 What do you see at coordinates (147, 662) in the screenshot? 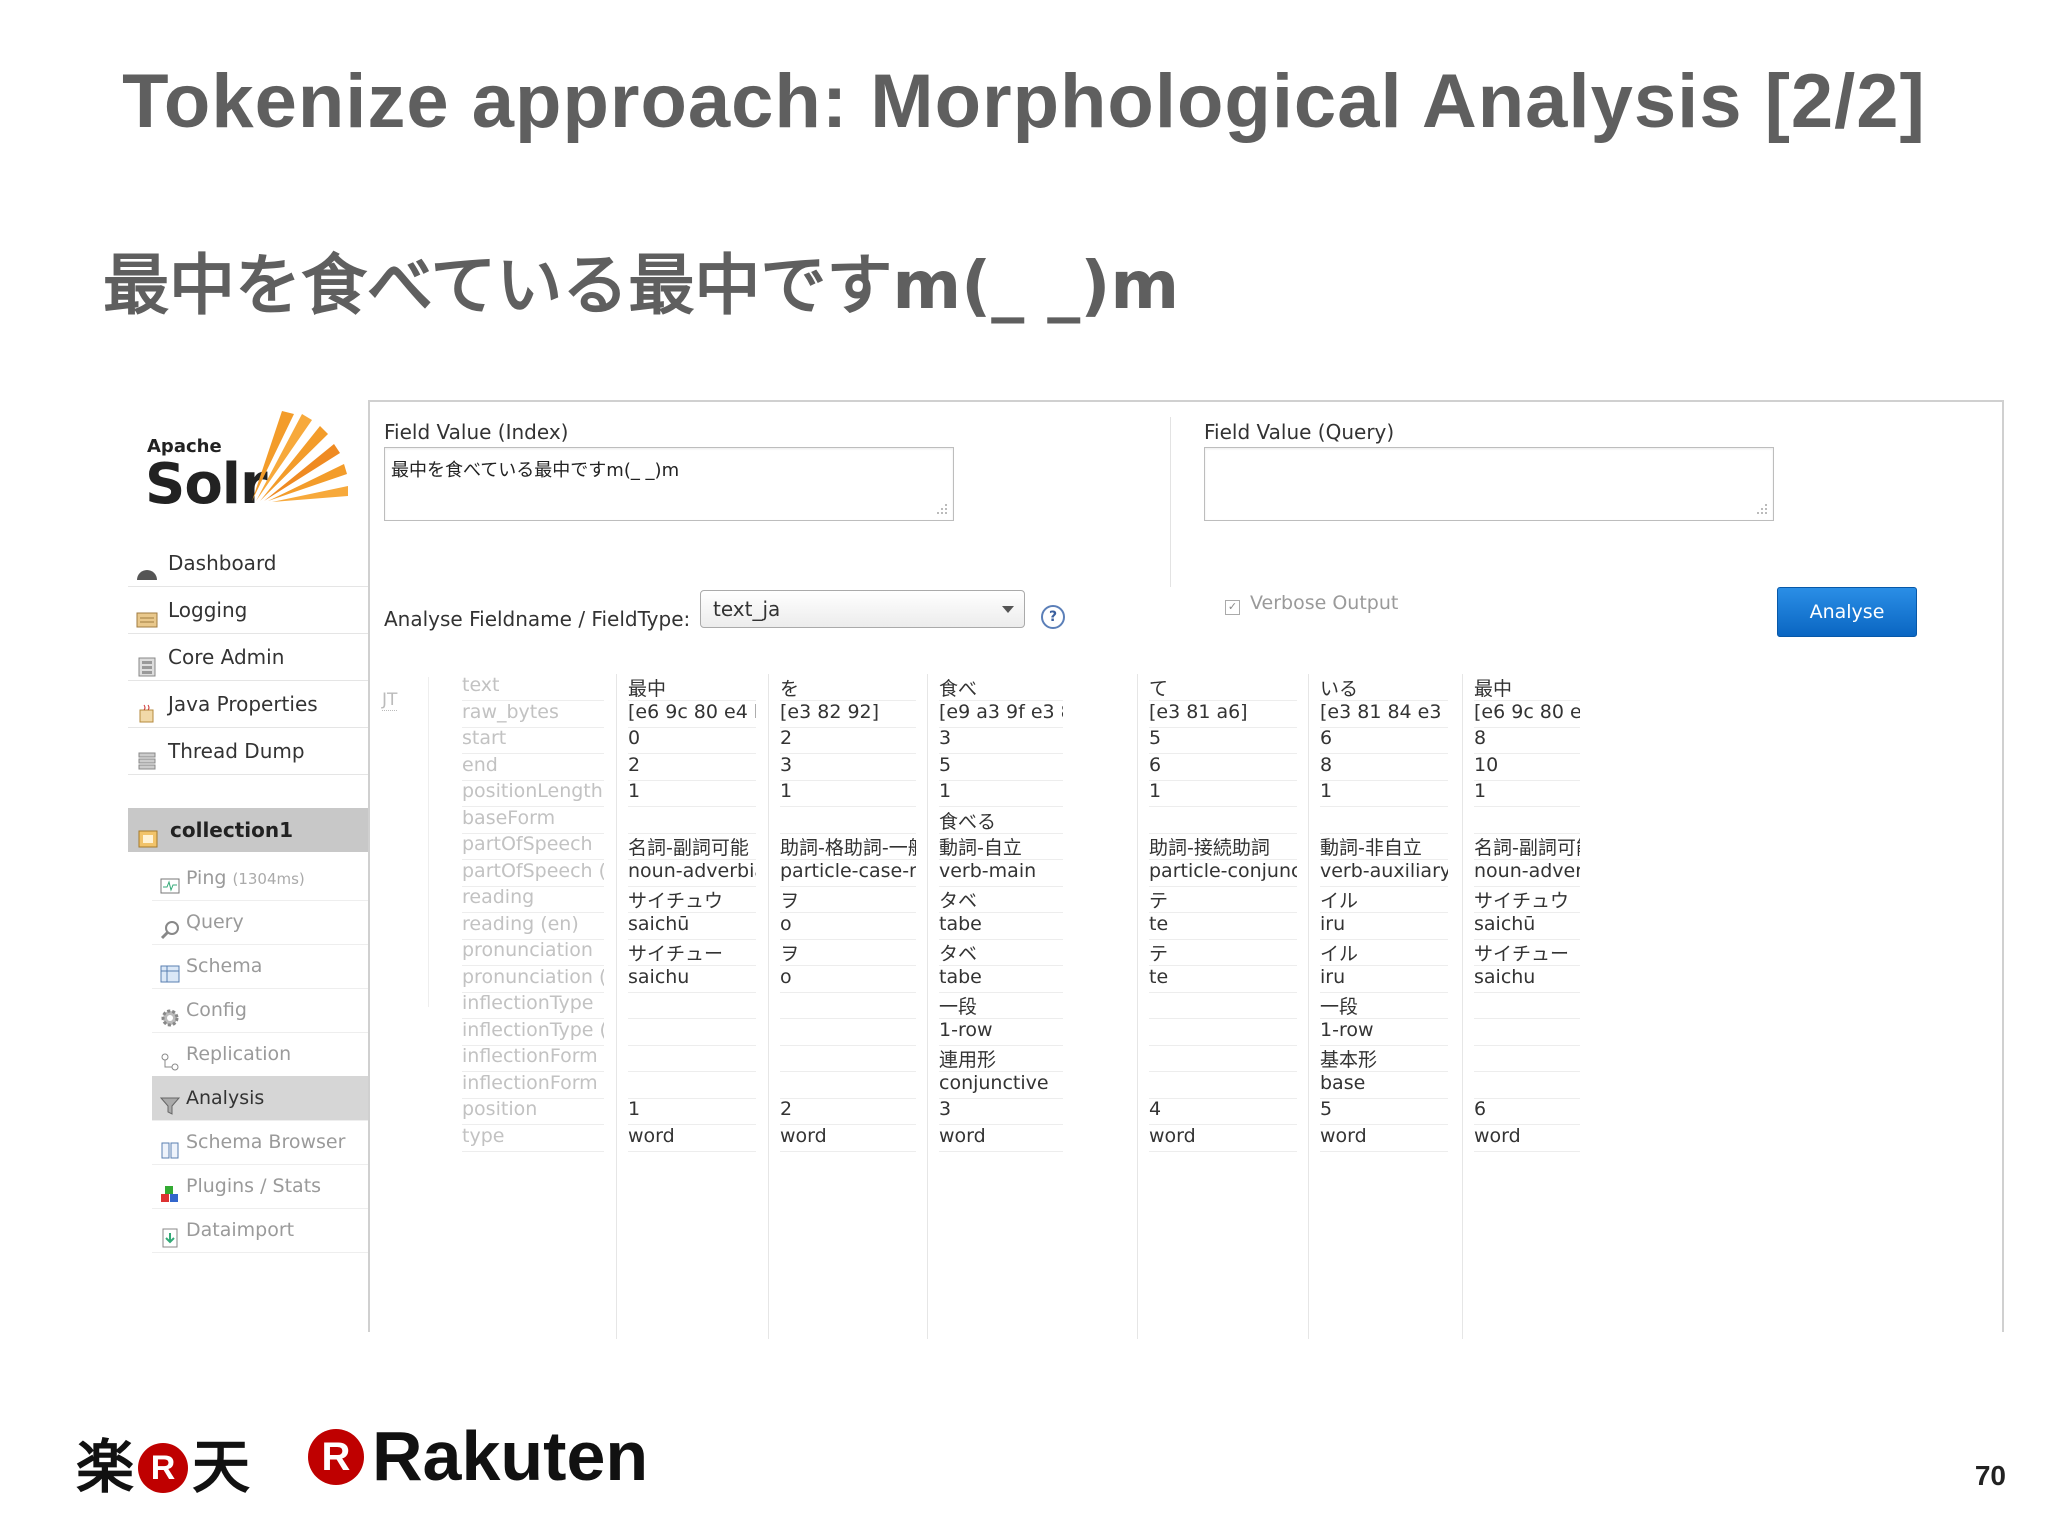
I see `core-admin-icon` at bounding box center [147, 662].